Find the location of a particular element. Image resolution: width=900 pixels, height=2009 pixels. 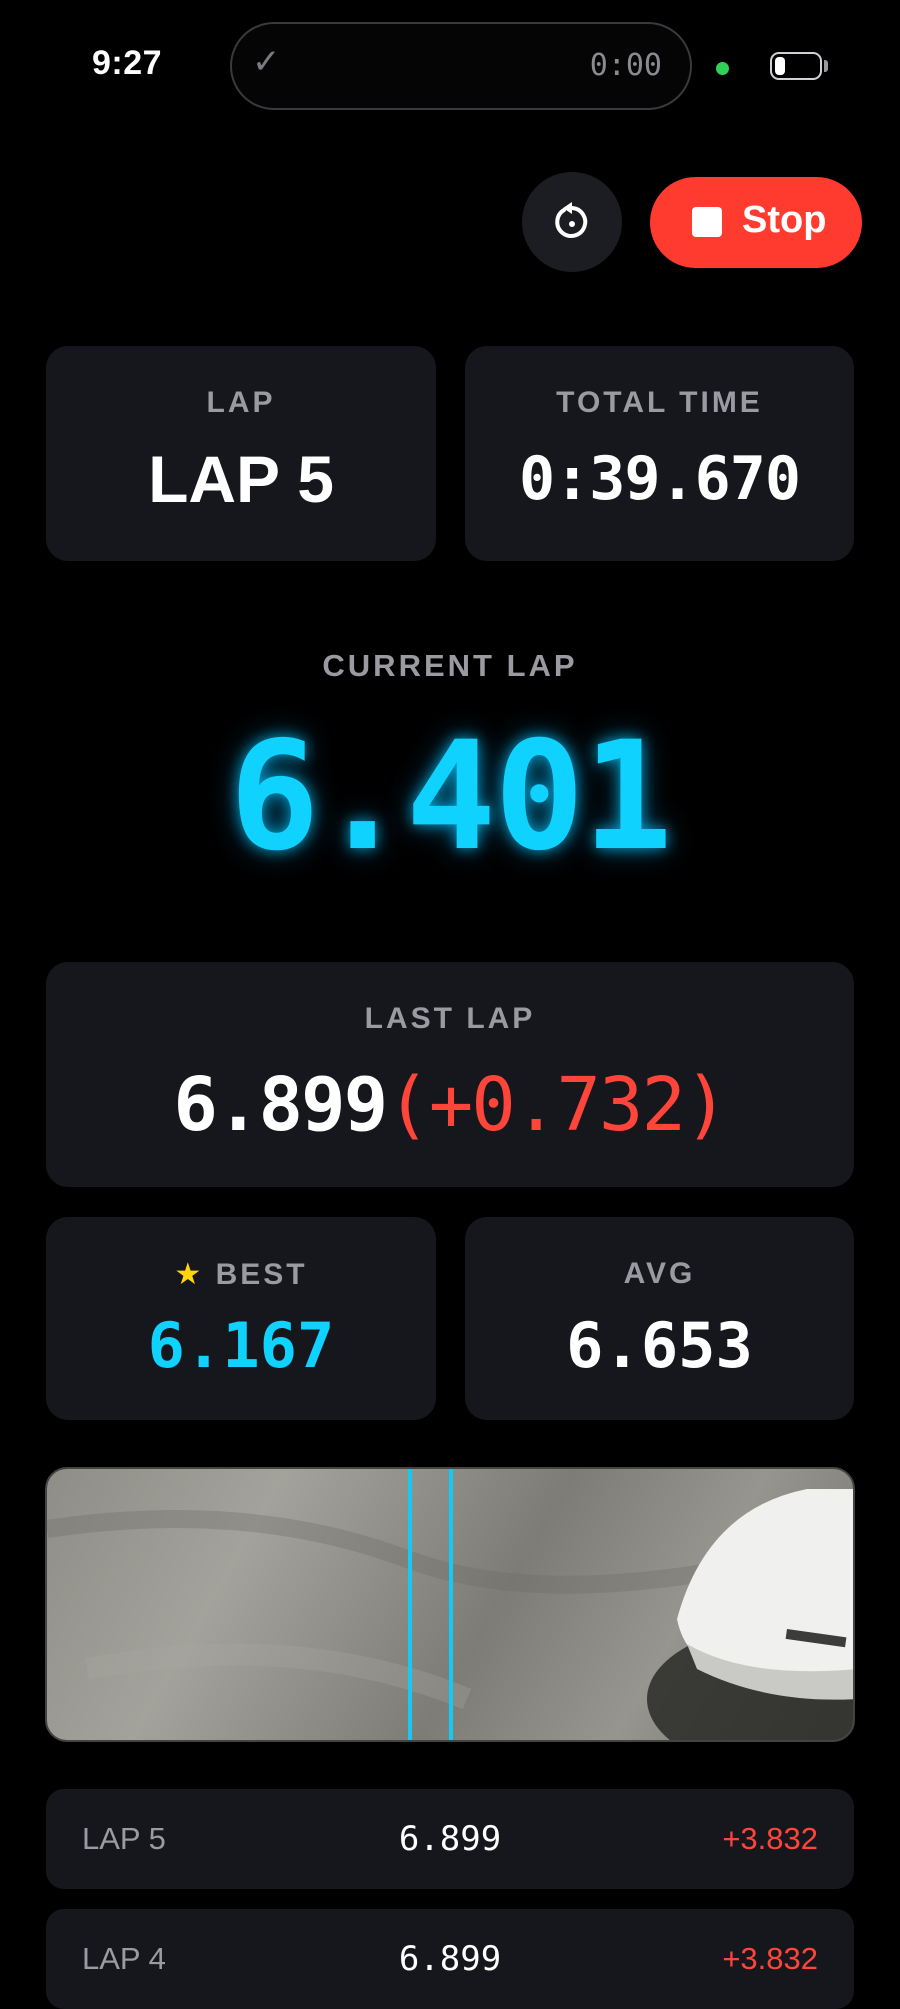

current-lap-label: CURRENT LAP is located at coordinates (450, 665).